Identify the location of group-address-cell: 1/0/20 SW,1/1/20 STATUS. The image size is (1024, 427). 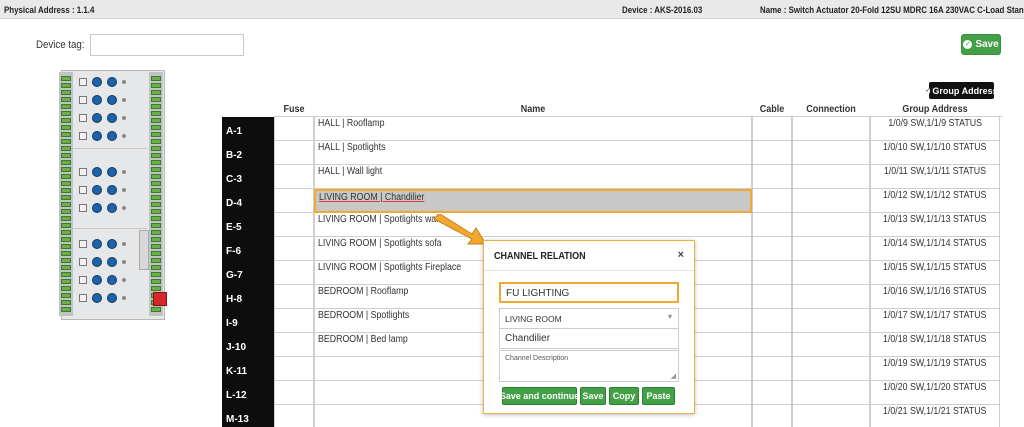
(935, 393).